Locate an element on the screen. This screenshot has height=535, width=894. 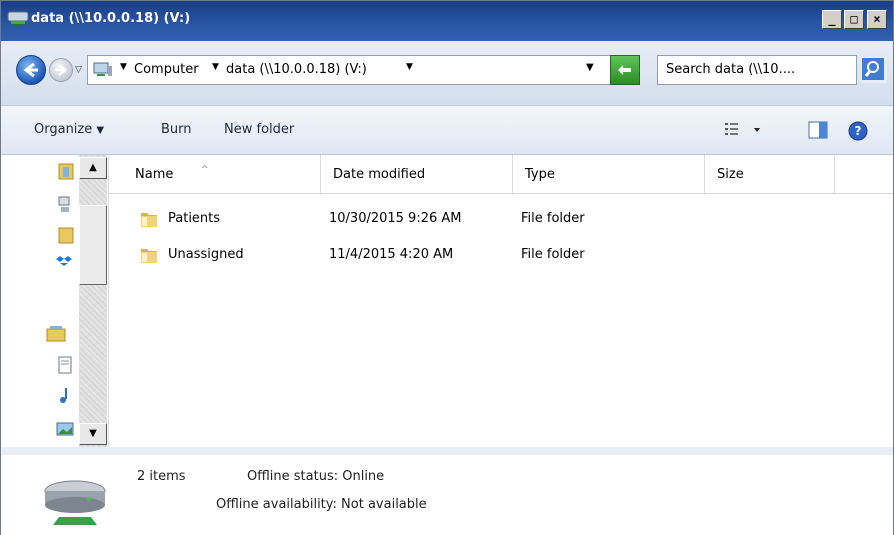
back-arrow-icon is located at coordinates (30, 70).